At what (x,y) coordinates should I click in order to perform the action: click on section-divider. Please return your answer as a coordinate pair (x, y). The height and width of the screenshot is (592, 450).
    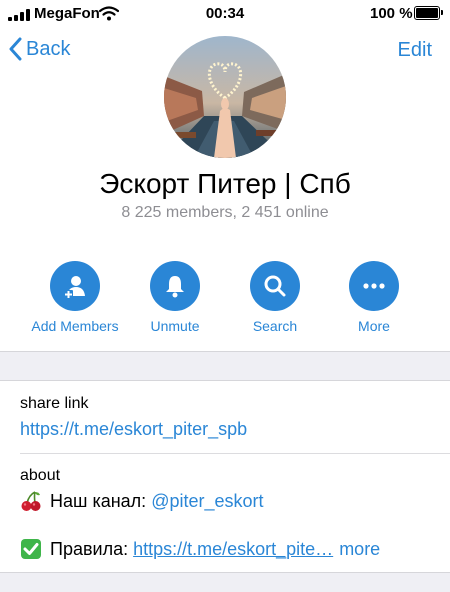
    Looking at the image, I should click on (225, 366).